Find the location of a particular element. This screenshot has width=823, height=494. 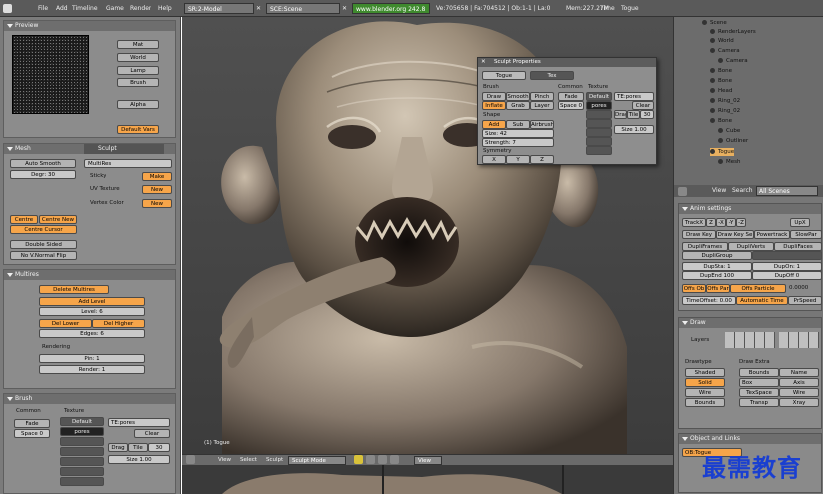

extra-transp: Transp is located at coordinates (759, 402).